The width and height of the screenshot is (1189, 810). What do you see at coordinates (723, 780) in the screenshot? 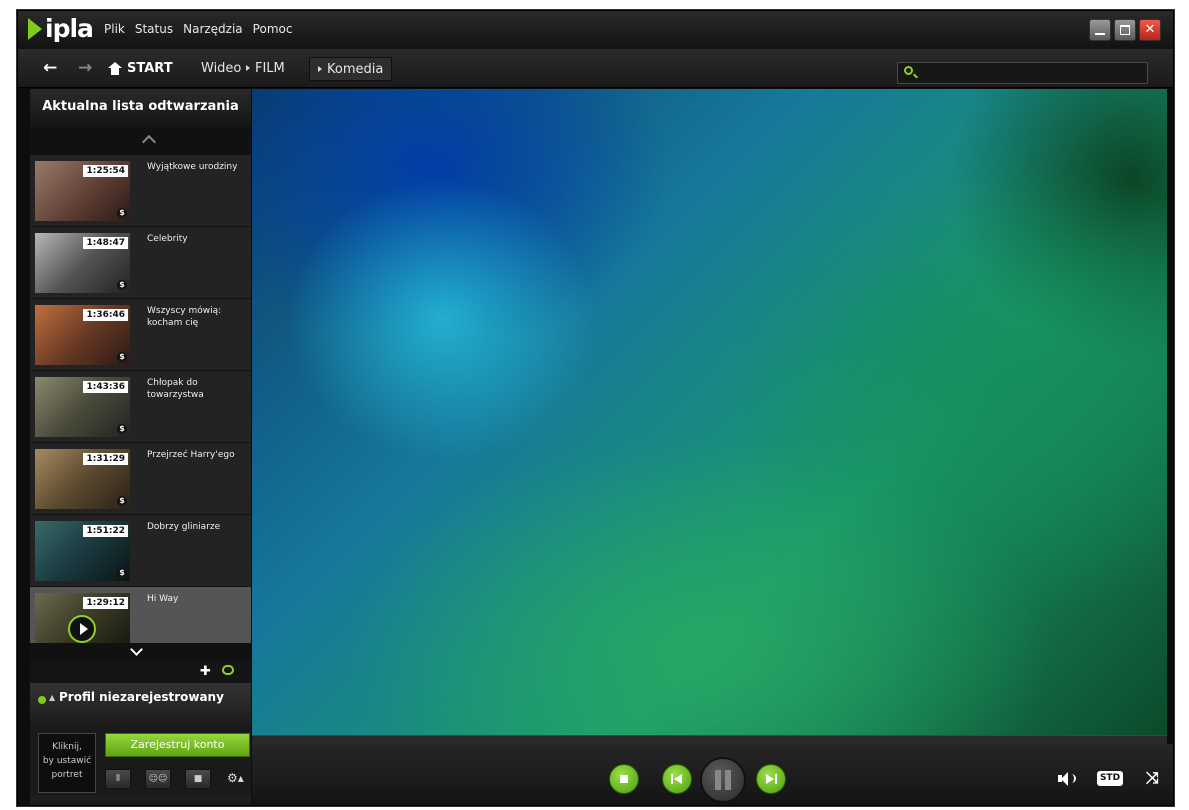
I see `pause-button` at bounding box center [723, 780].